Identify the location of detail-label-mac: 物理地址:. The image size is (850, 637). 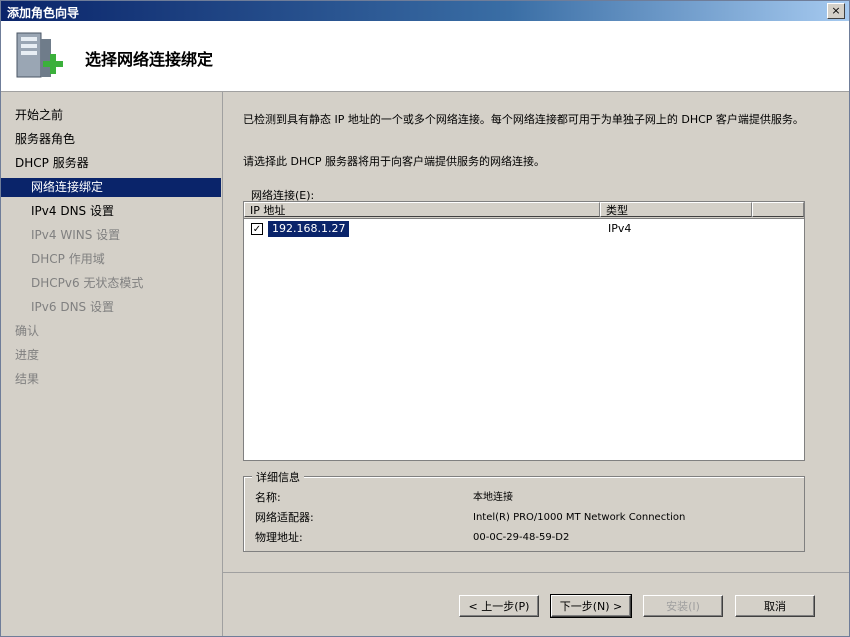
(279, 537).